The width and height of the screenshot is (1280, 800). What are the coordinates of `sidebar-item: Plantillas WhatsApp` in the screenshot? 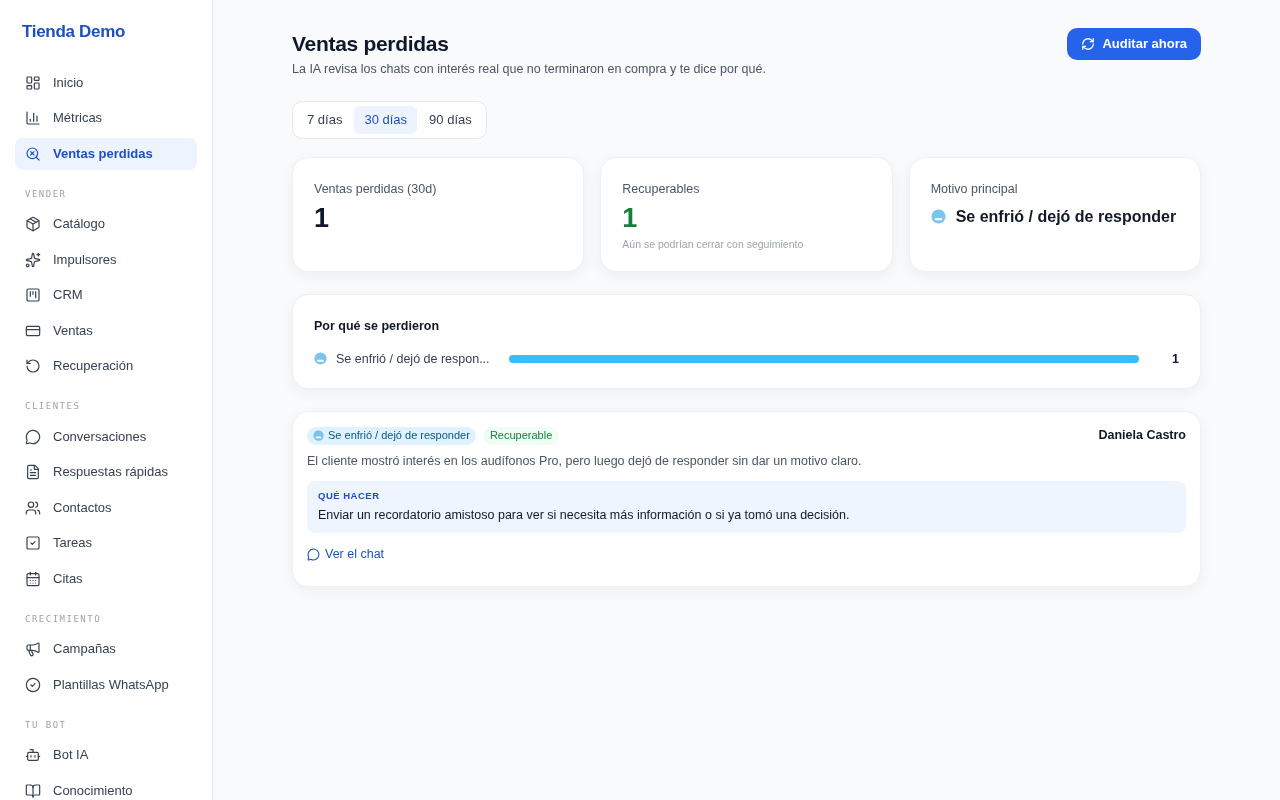 It's located at (106, 684).